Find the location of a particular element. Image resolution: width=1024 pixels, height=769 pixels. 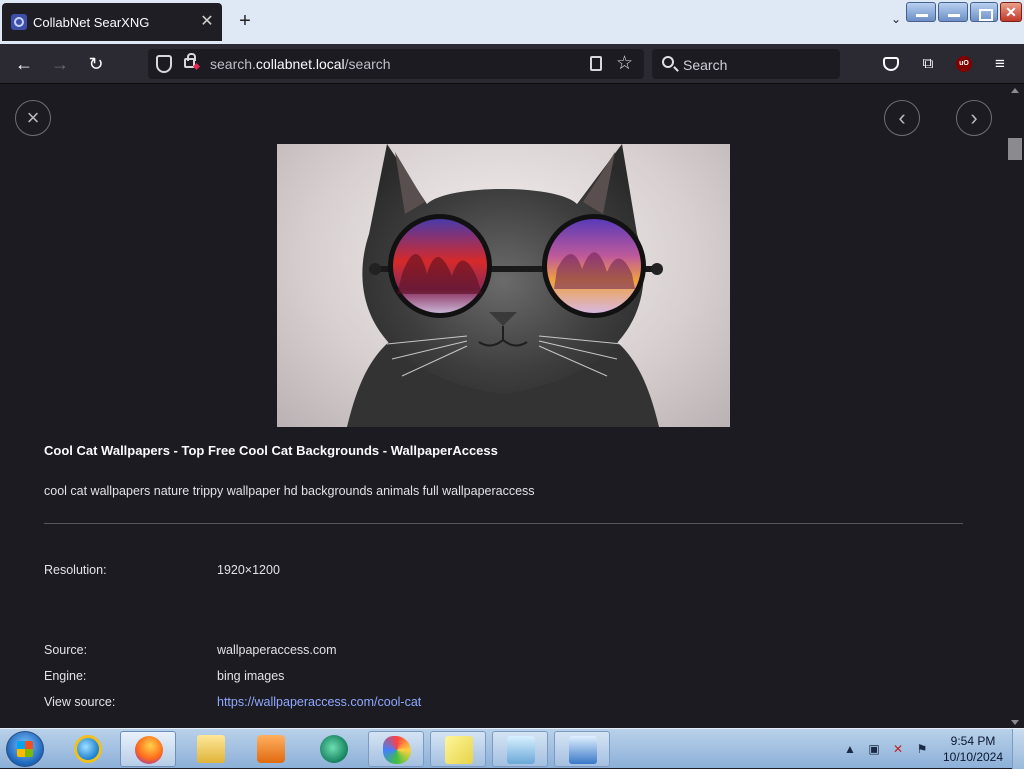

window-app-icon is located at coordinates (521, 750).